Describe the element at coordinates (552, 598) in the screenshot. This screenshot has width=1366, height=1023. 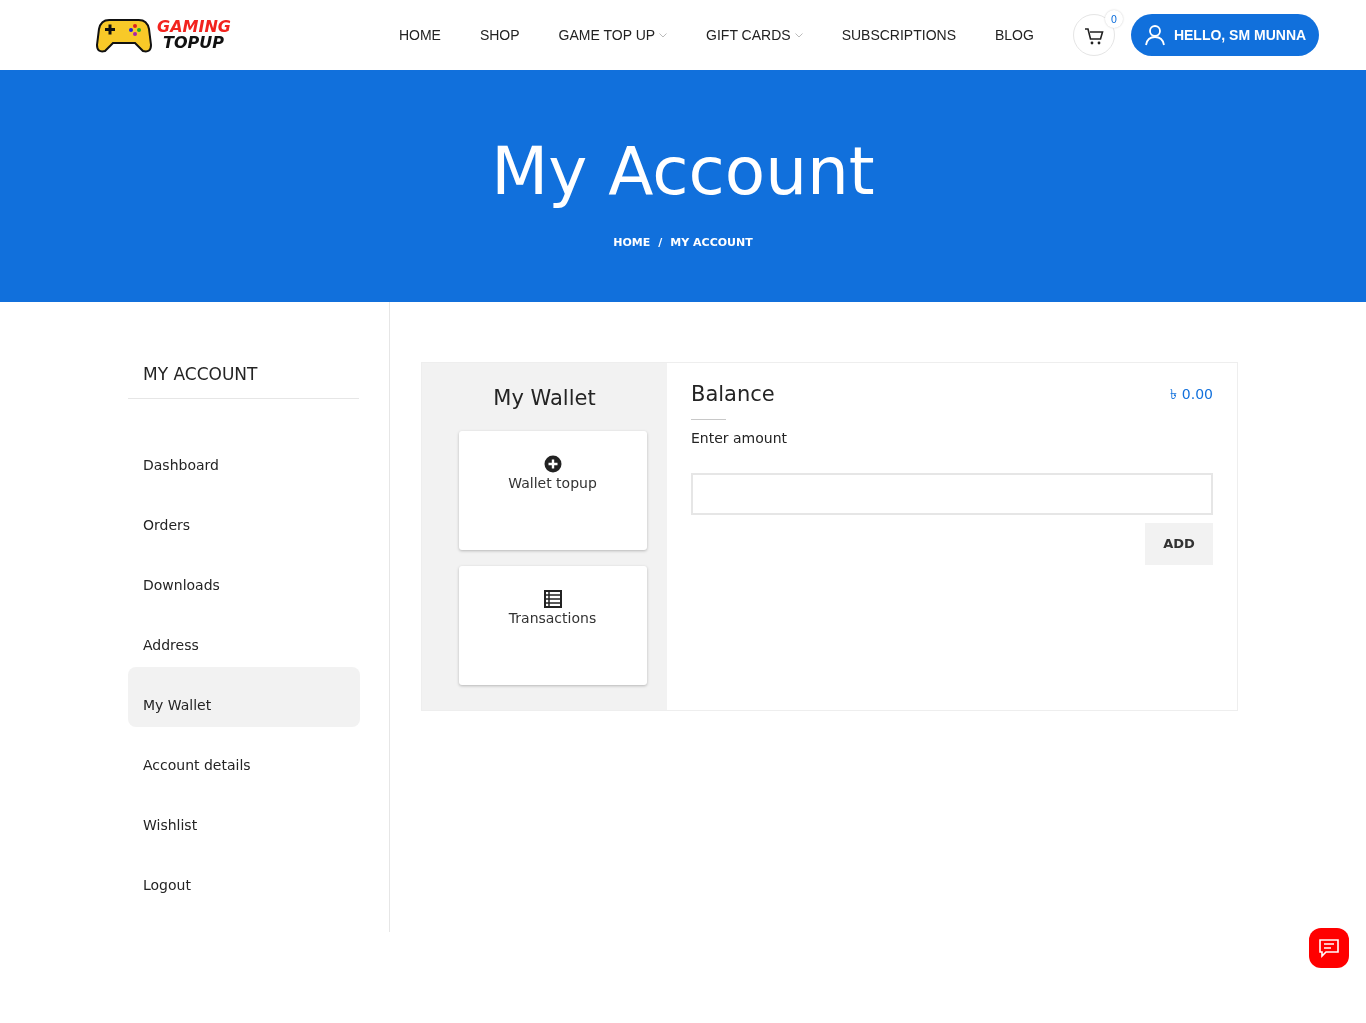
I see `list-icon` at that location.